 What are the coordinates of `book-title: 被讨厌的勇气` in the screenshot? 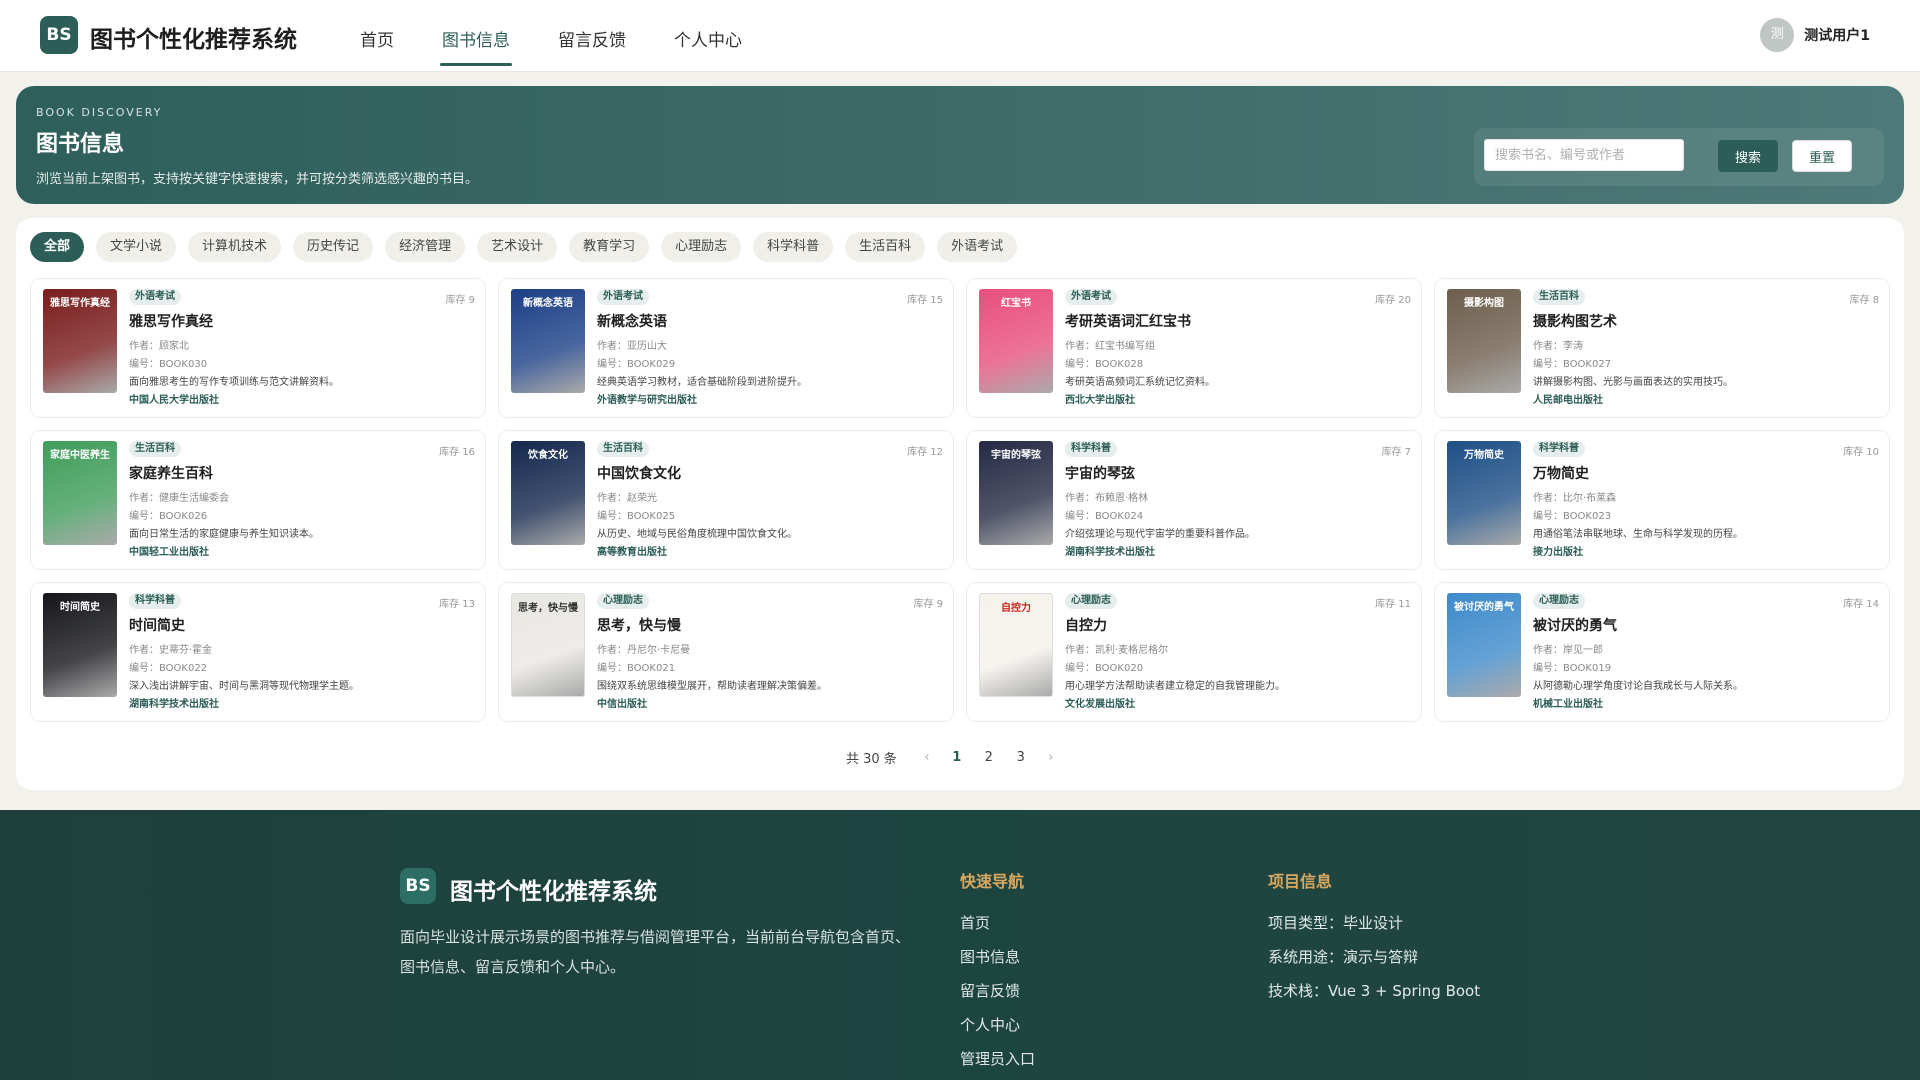 It's located at (1575, 625).